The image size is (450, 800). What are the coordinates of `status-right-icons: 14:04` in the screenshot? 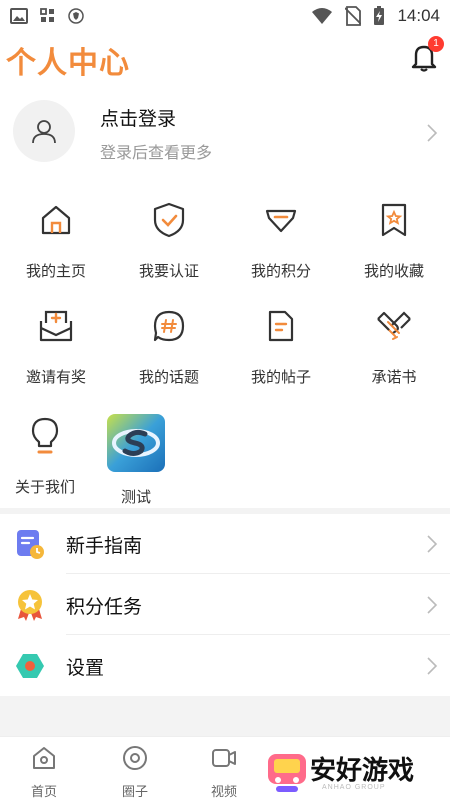 It's located at (375, 16).